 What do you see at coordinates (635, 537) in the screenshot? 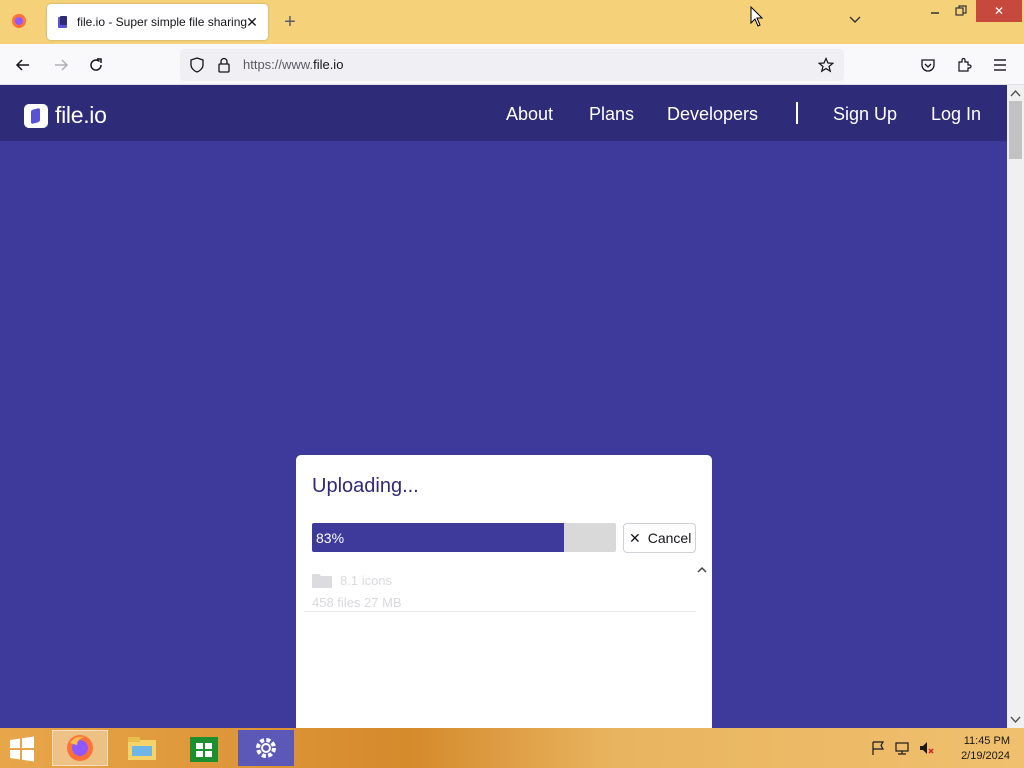
I see `close-icon: ✕` at bounding box center [635, 537].